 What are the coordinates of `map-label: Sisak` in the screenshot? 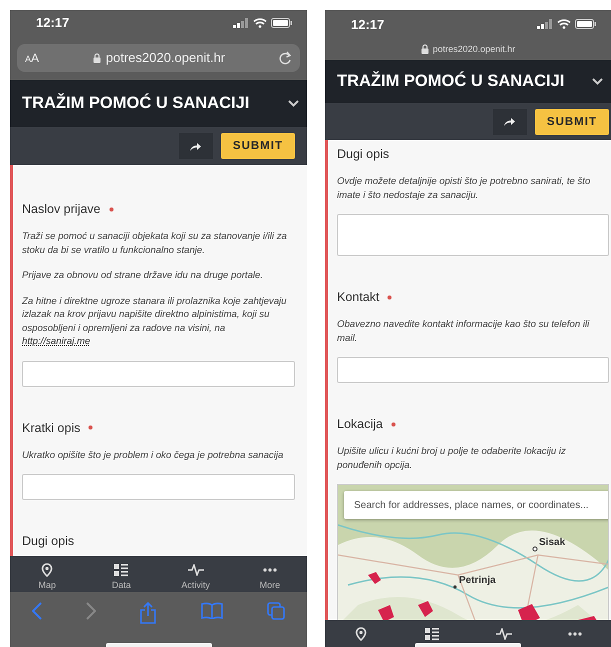 It's located at (552, 542).